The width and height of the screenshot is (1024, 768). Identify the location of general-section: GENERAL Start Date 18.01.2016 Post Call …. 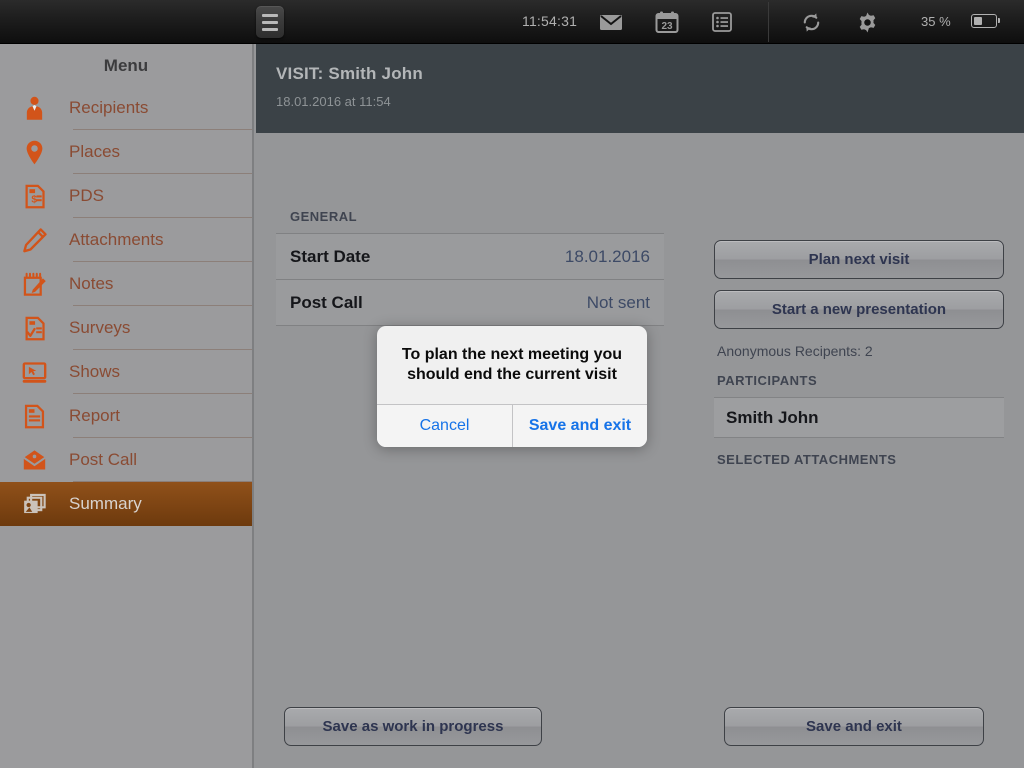
(470, 267).